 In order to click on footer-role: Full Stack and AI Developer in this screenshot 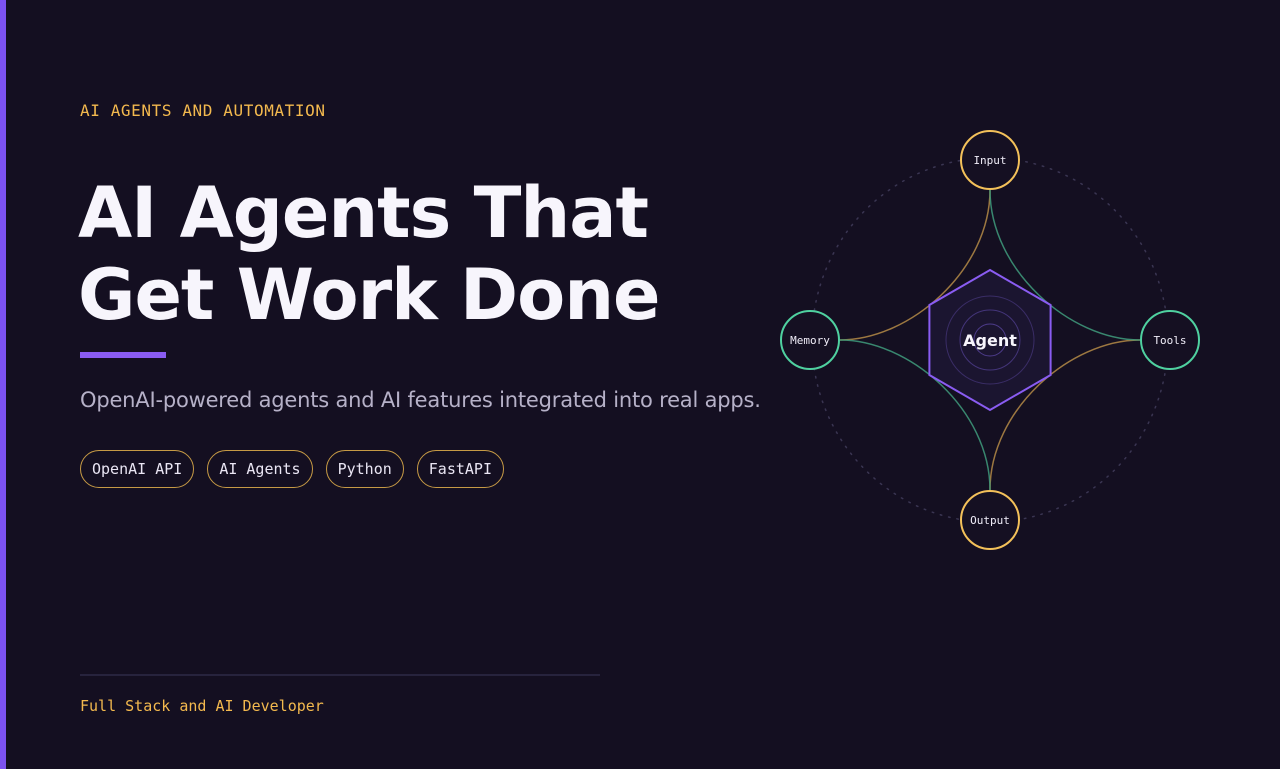, I will do `click(202, 706)`.